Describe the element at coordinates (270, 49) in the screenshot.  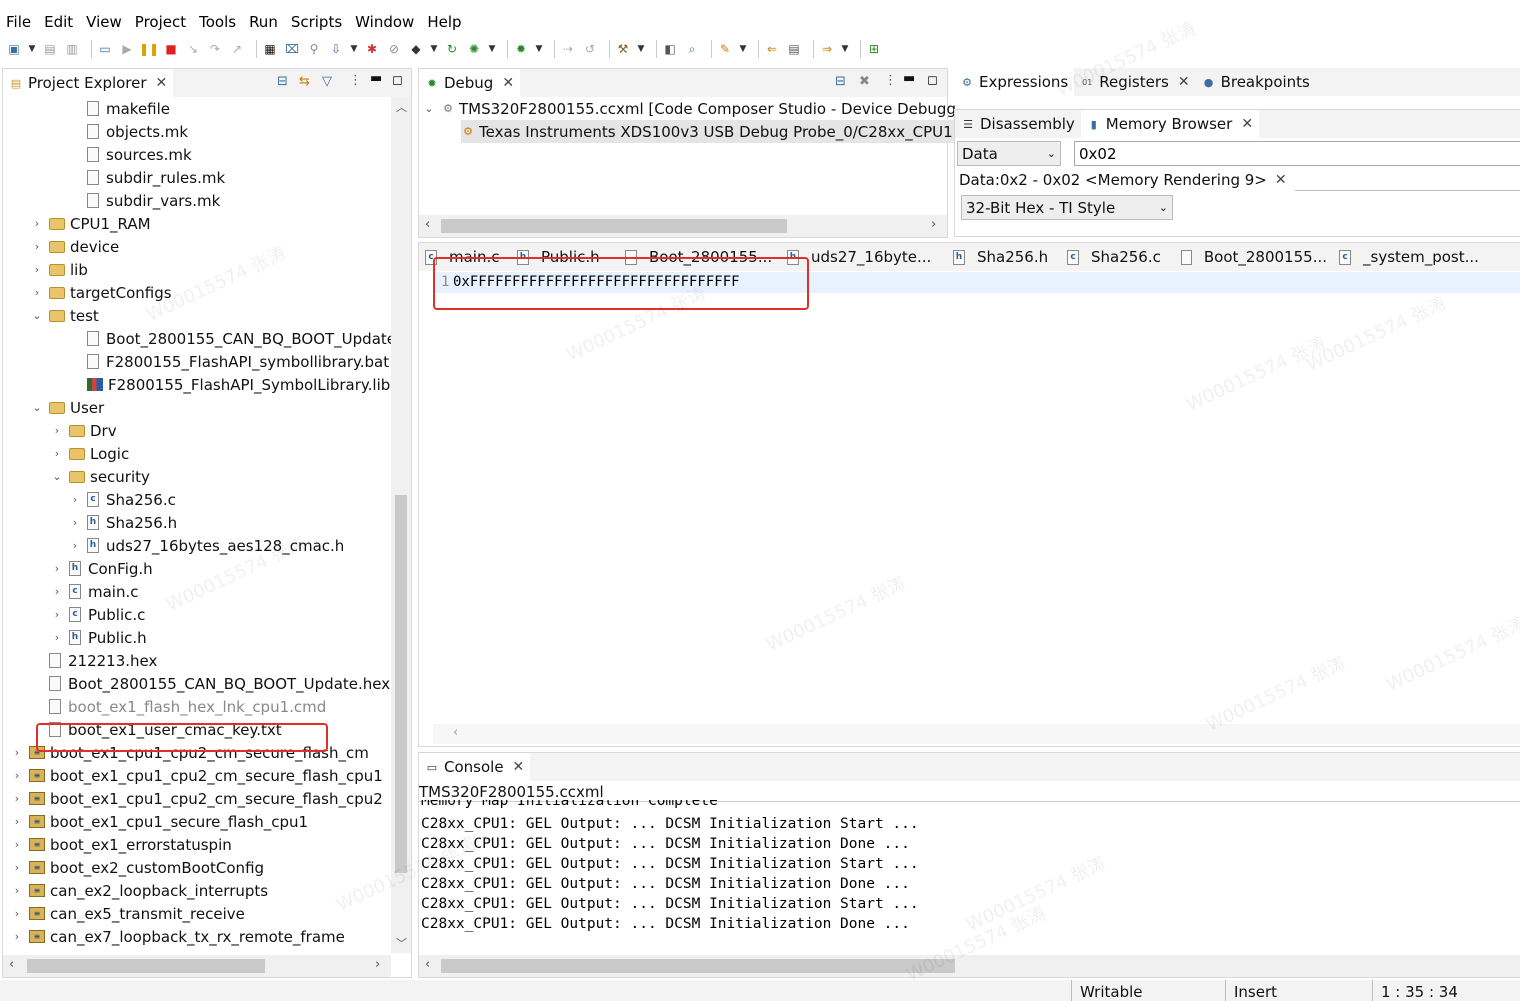
I see `grid-icon: ▦` at that location.